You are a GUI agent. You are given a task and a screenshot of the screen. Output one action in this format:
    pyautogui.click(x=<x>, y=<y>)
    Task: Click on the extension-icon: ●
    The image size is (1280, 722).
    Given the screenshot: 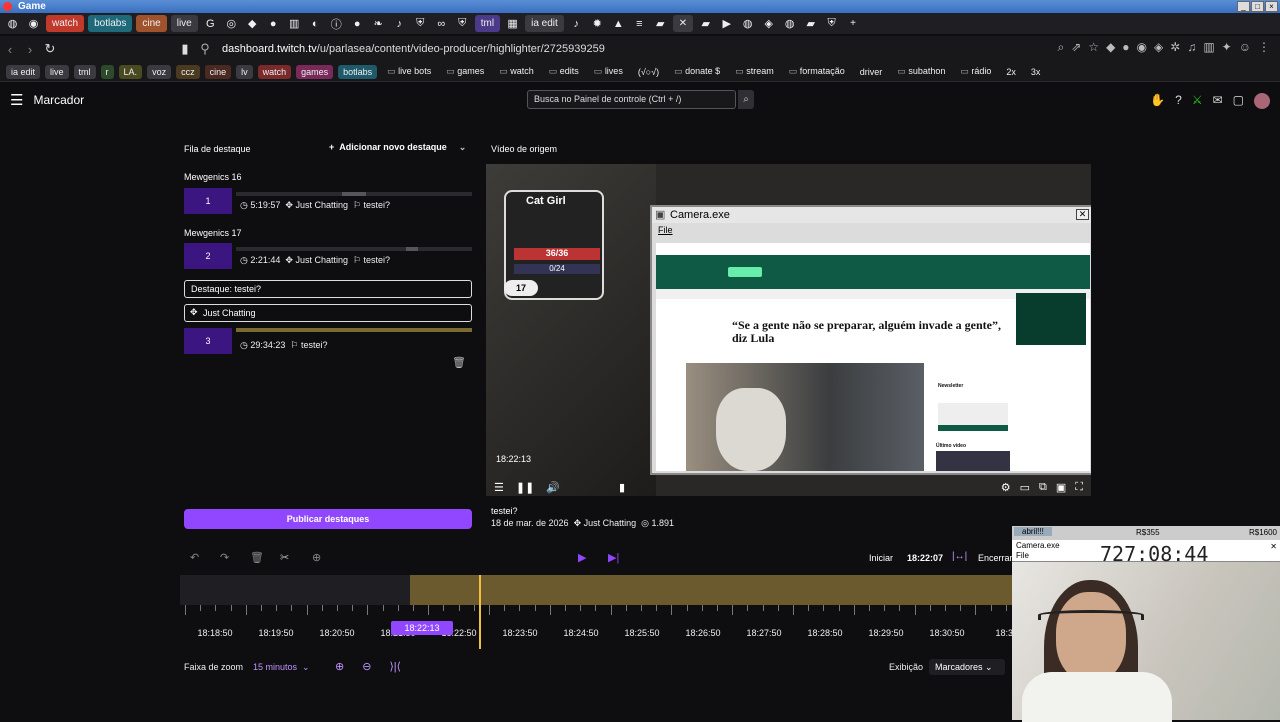 What is the action you would take?
    pyautogui.click(x=1125, y=47)
    